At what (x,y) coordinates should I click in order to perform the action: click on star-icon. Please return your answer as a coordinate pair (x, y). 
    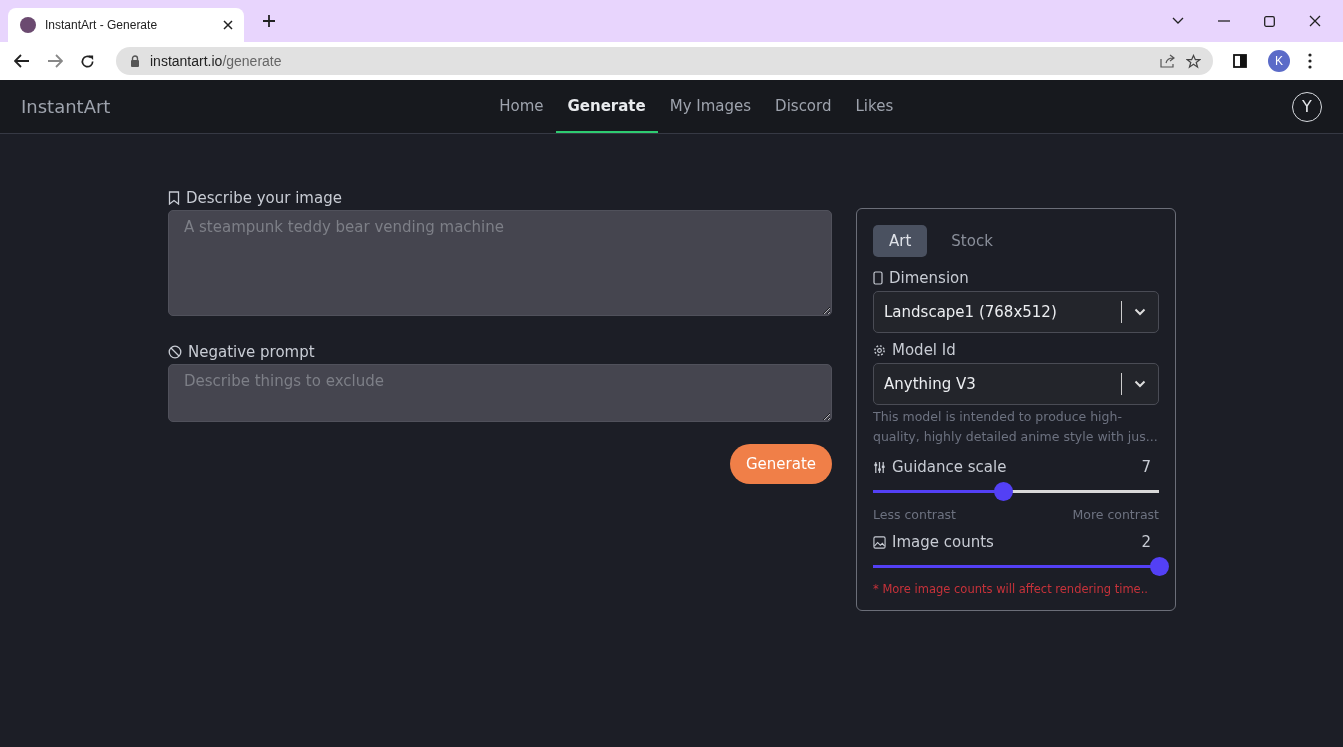
    Looking at the image, I should click on (1193, 61).